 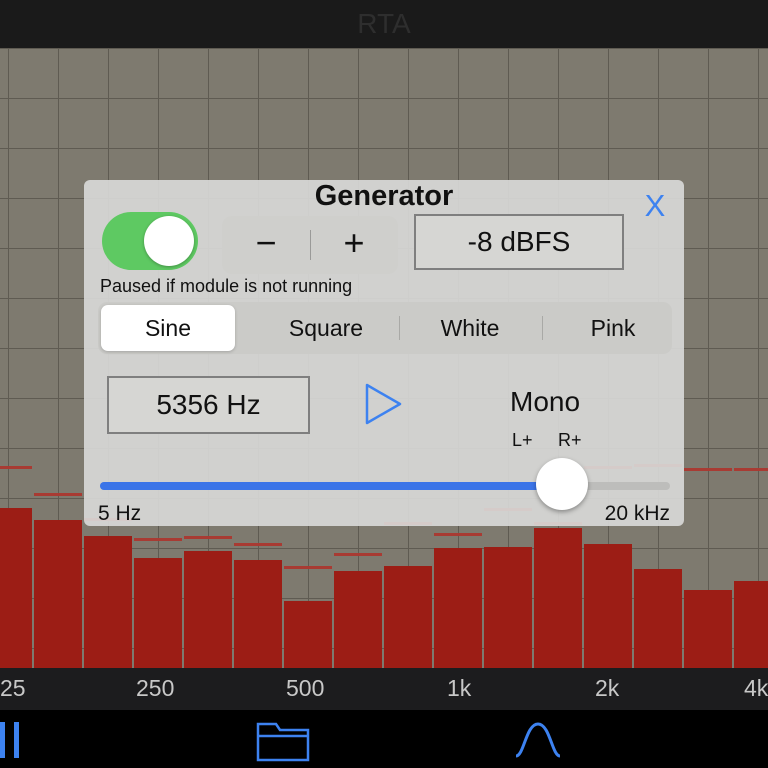 I want to click on waveform-selector: Sine Square White Pink, so click(x=385, y=328).